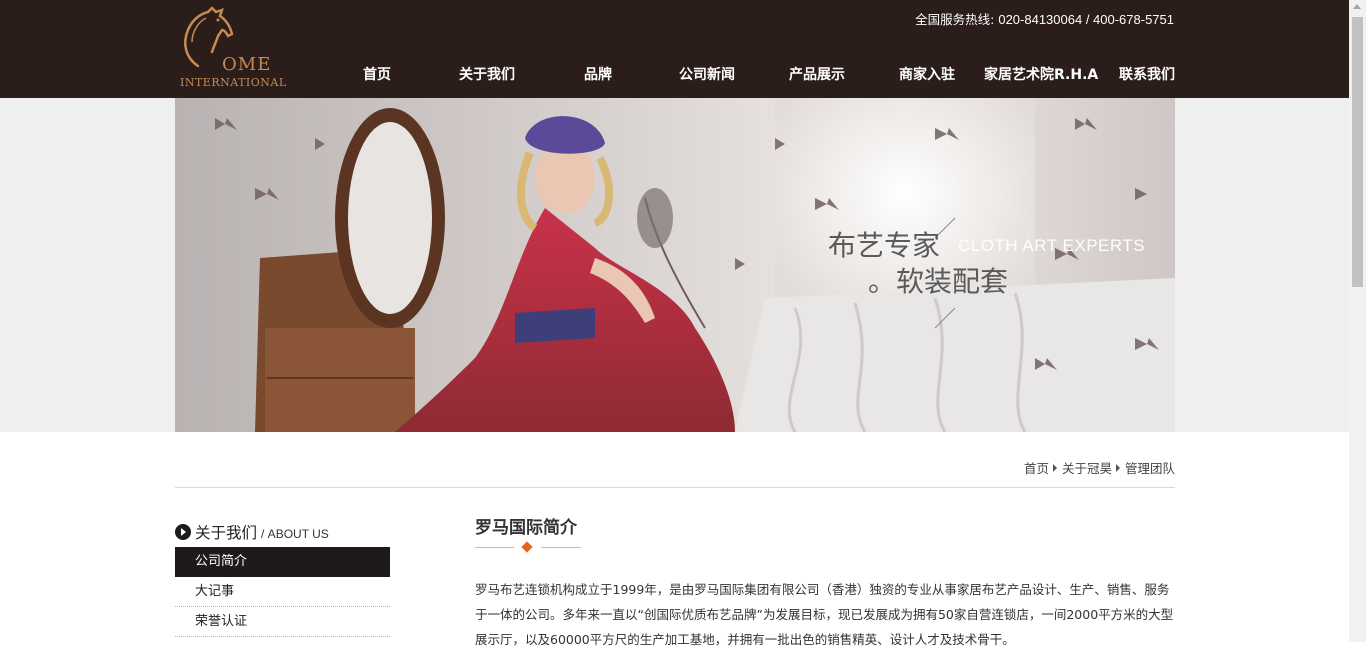 Image resolution: width=1366 pixels, height=652 pixels. What do you see at coordinates (938, 281) in the screenshot?
I see `banner-caption-cn-2: 。软装配套` at bounding box center [938, 281].